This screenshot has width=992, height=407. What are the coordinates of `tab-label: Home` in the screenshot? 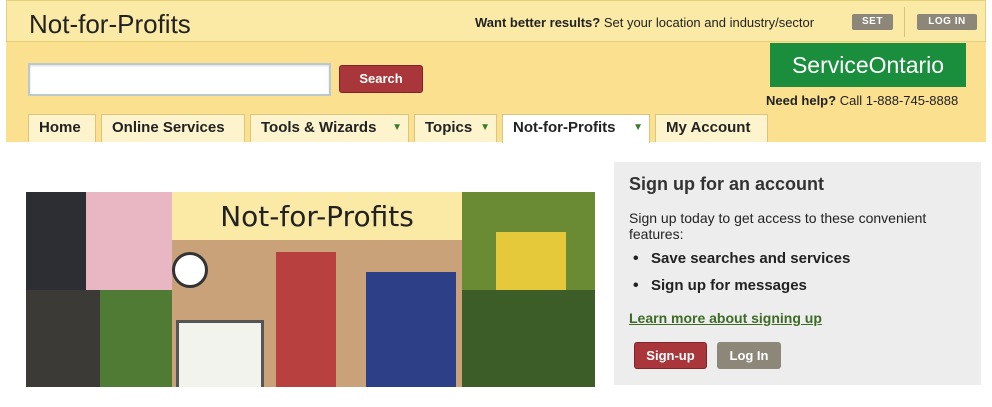 It's located at (60, 127).